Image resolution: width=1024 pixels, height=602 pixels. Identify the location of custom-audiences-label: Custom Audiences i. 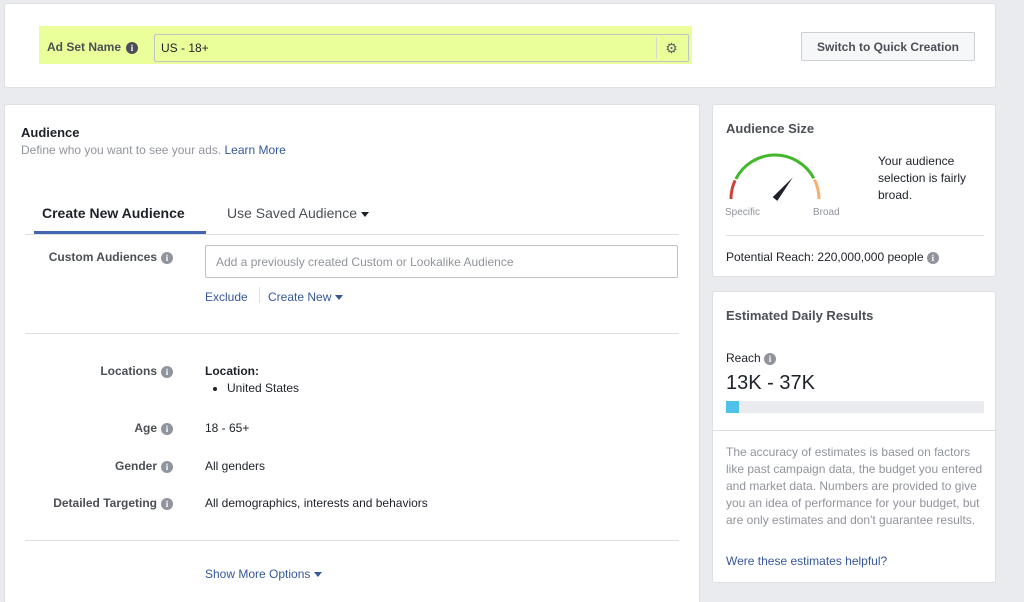
(89, 257).